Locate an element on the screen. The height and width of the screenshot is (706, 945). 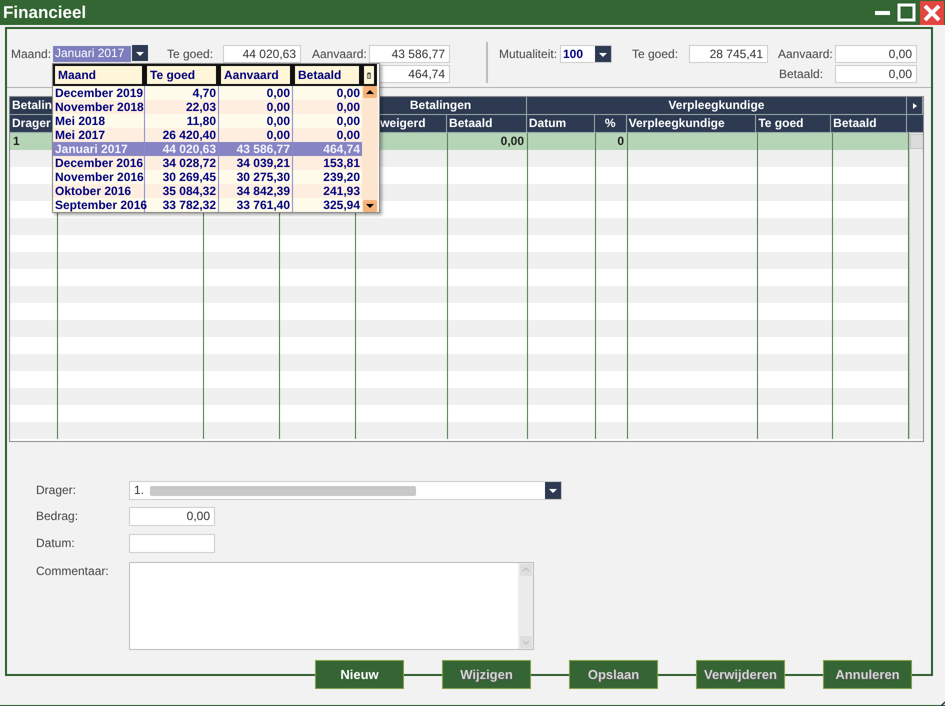
field-label: Mutualiteit: is located at coordinates (528, 54).